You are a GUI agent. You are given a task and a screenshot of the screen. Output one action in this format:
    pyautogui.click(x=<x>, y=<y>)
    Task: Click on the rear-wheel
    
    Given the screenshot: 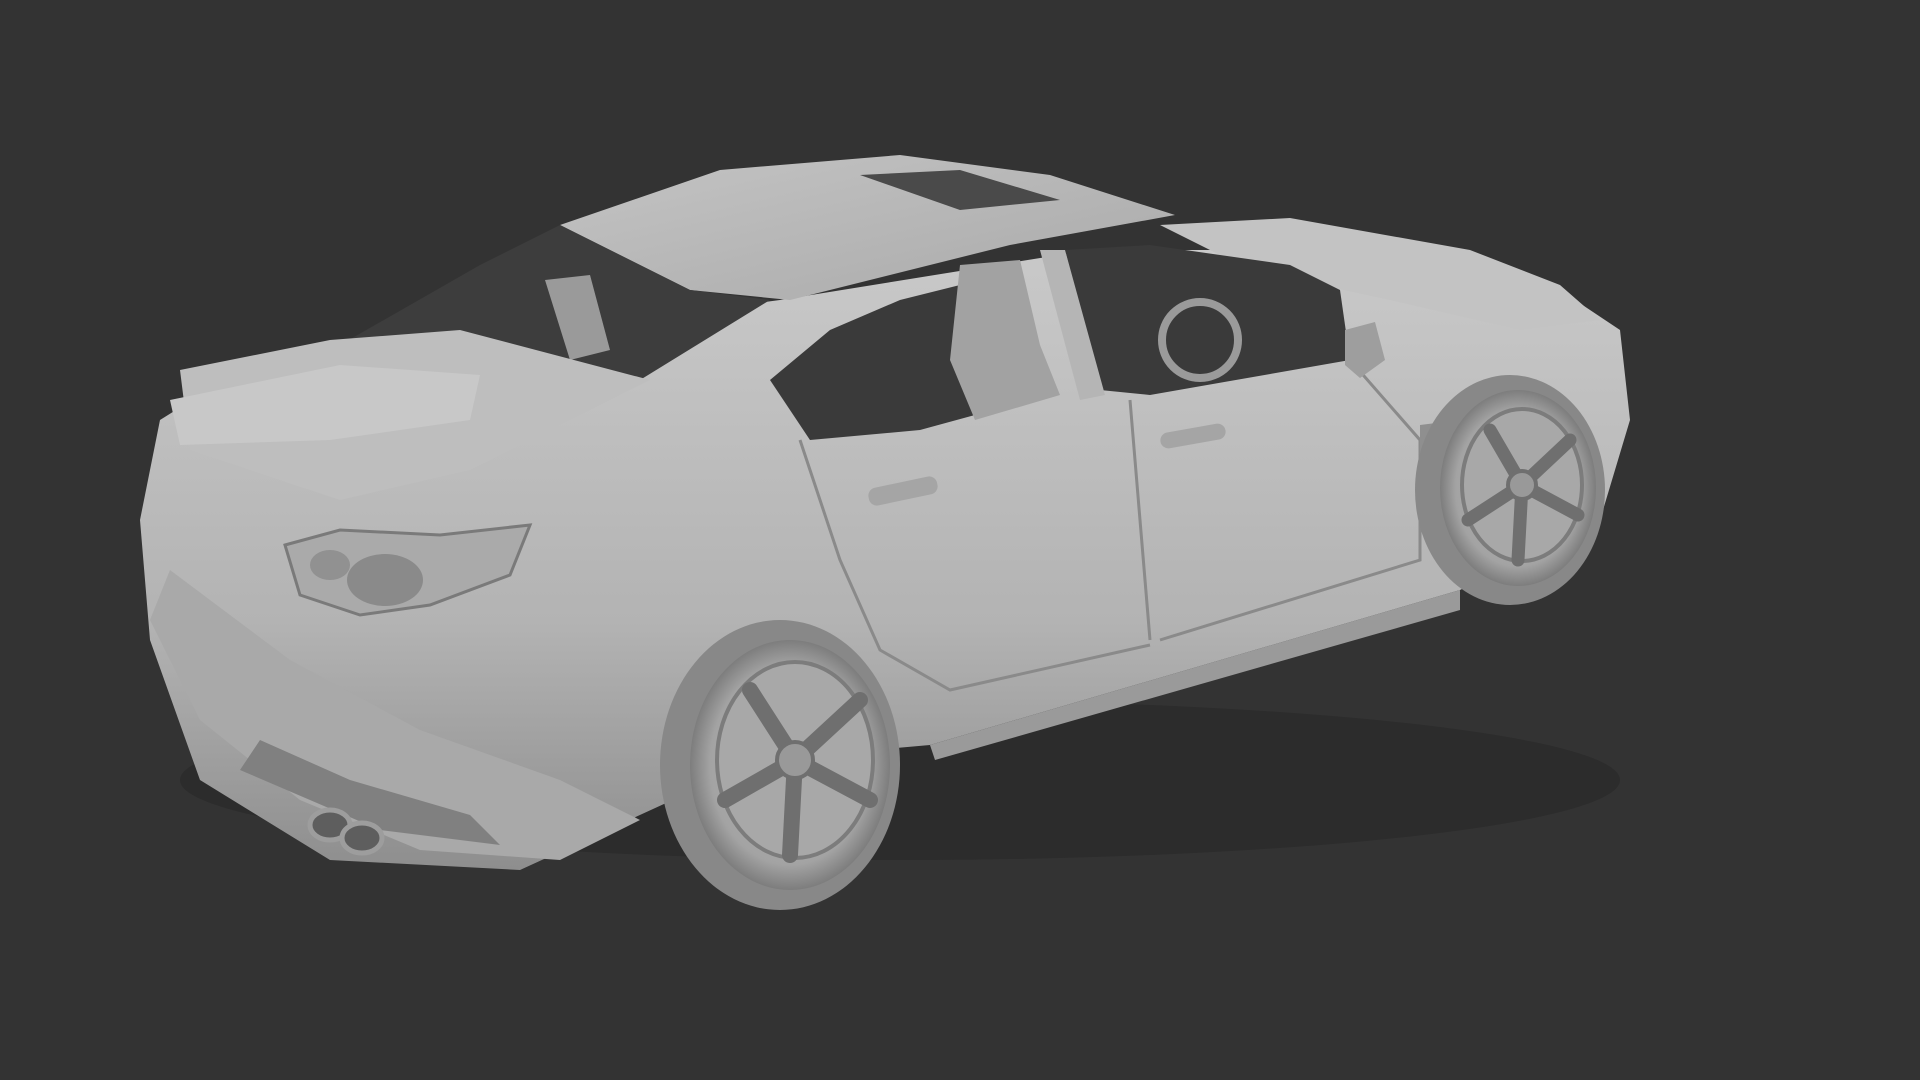 What is the action you would take?
    pyautogui.click(x=780, y=765)
    